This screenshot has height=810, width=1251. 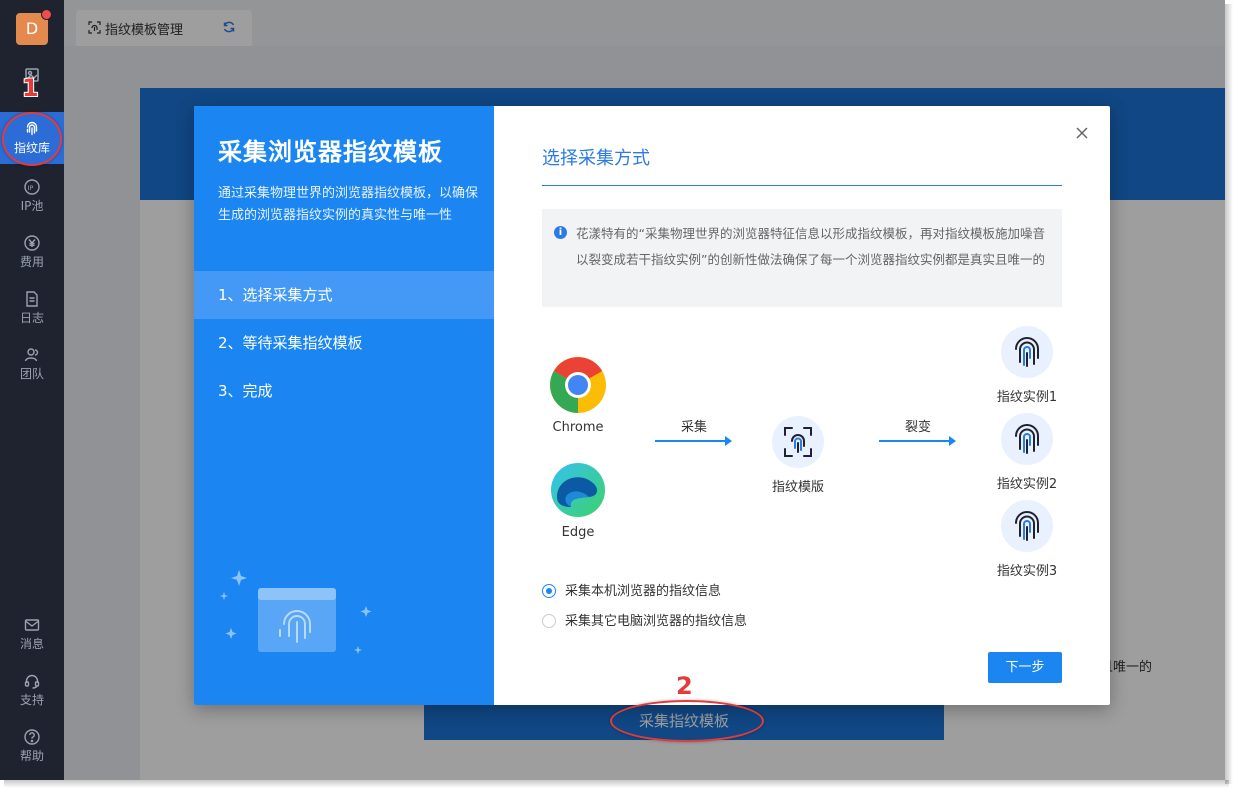 What do you see at coordinates (917, 427) in the screenshot?
I see `split-label: 裂变` at bounding box center [917, 427].